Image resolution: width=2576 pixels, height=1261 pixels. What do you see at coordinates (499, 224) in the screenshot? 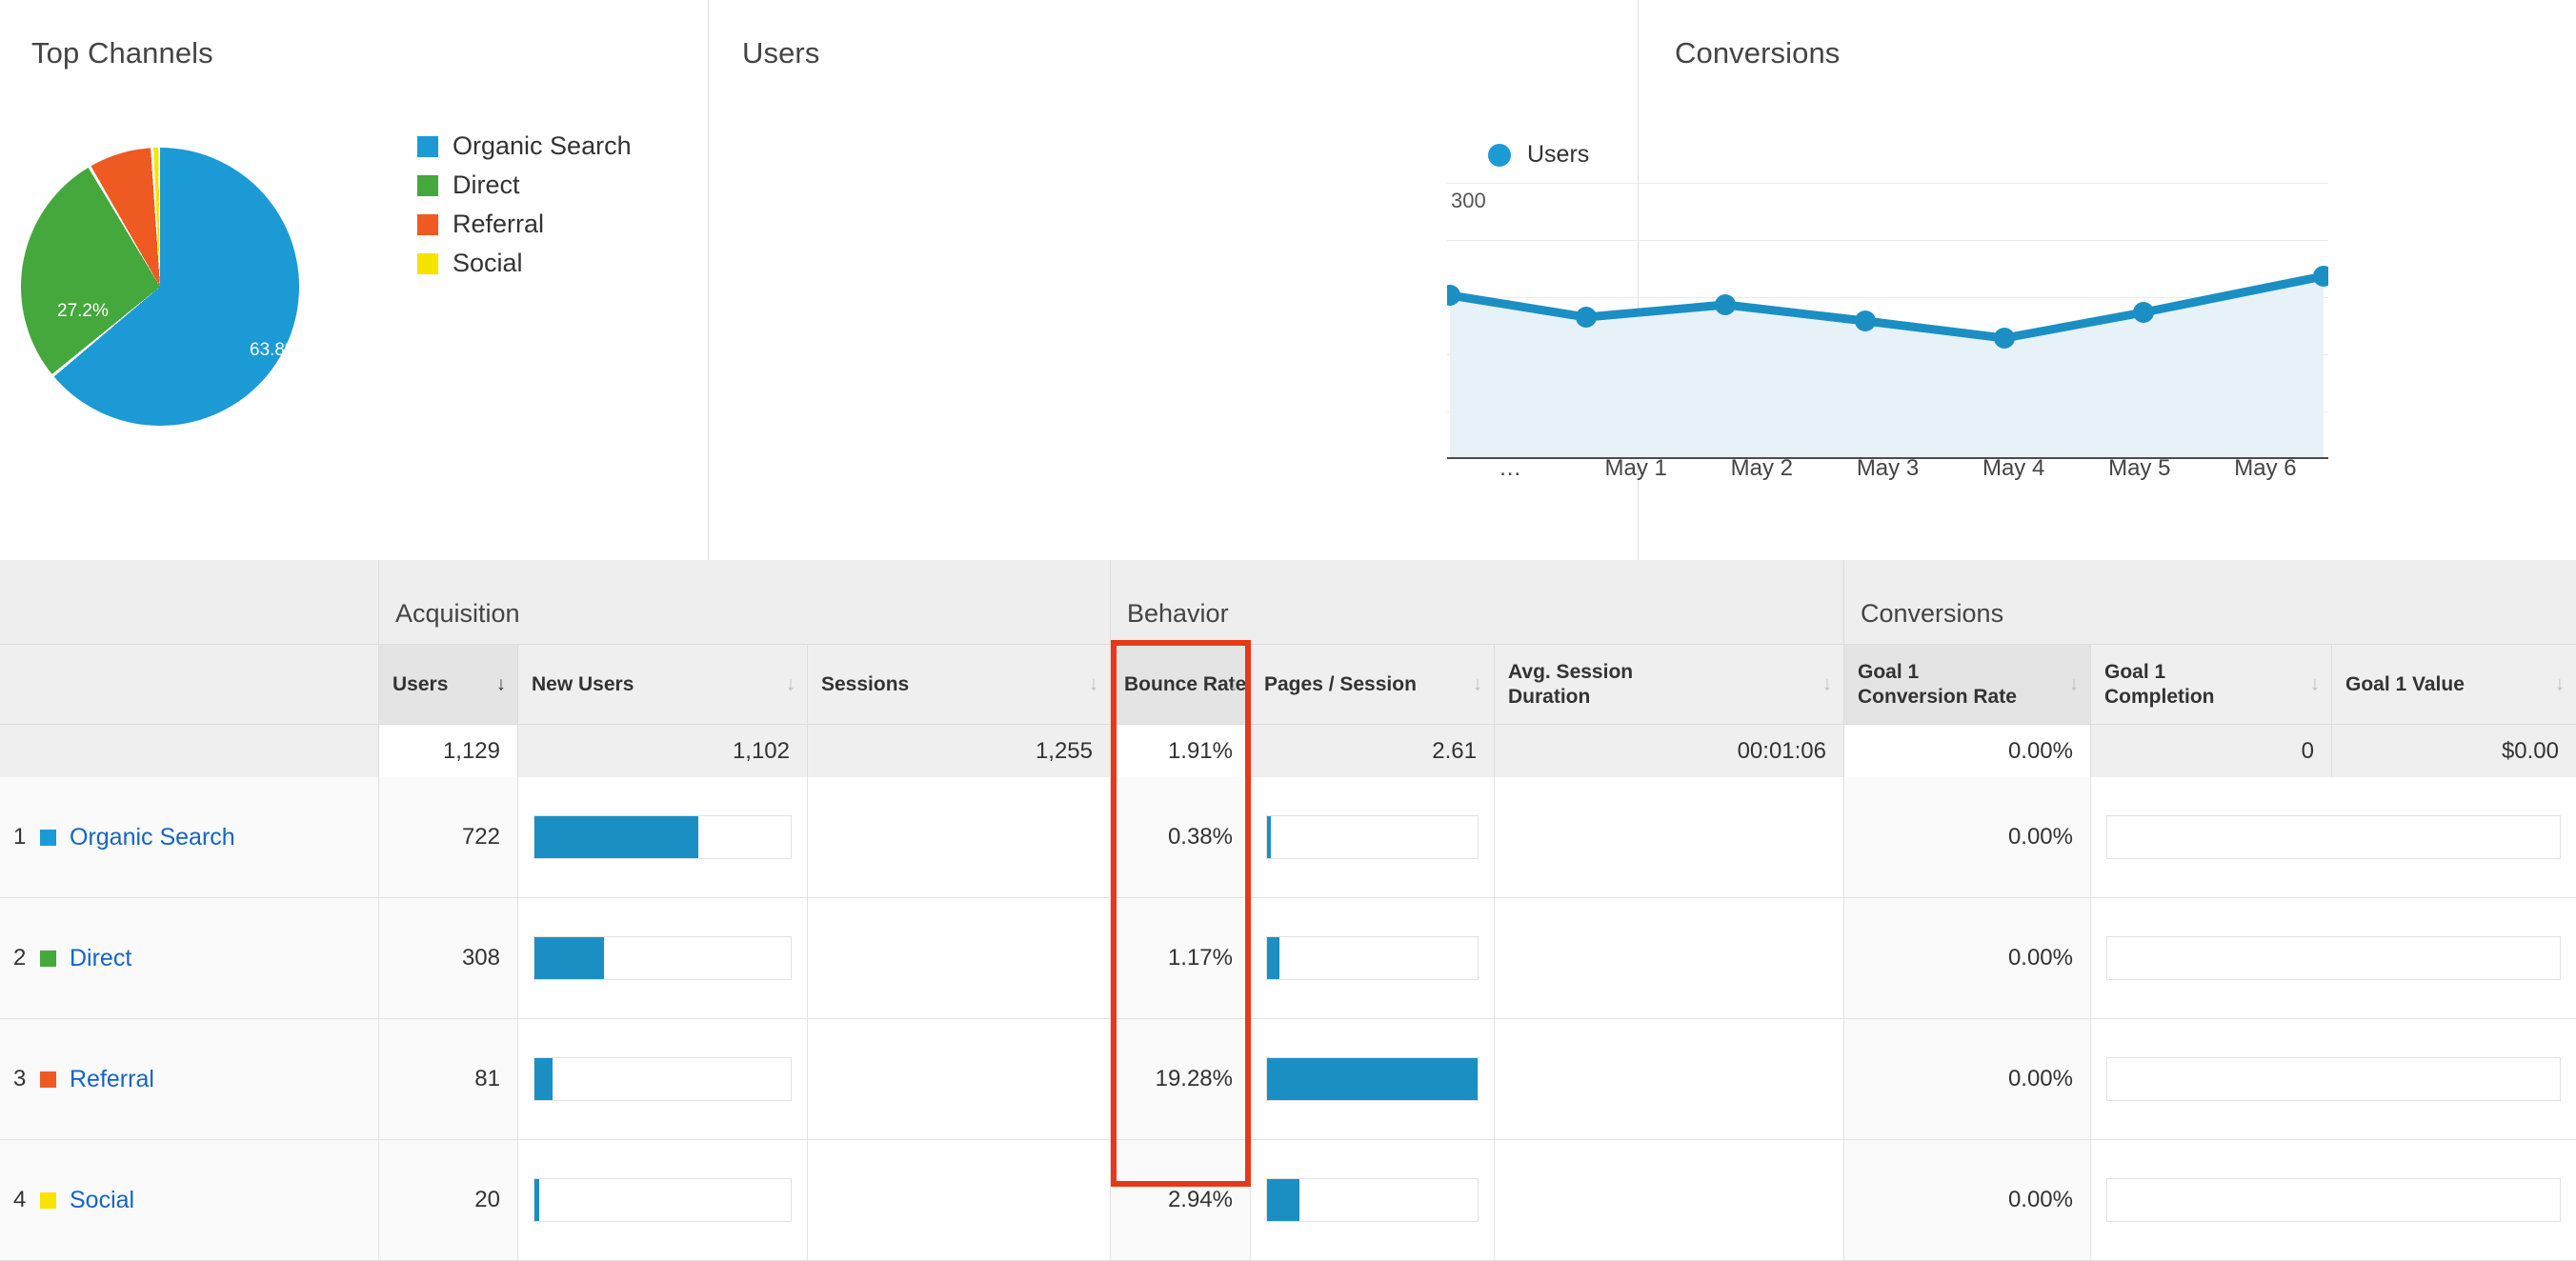
I see `legend-label: Referral` at bounding box center [499, 224].